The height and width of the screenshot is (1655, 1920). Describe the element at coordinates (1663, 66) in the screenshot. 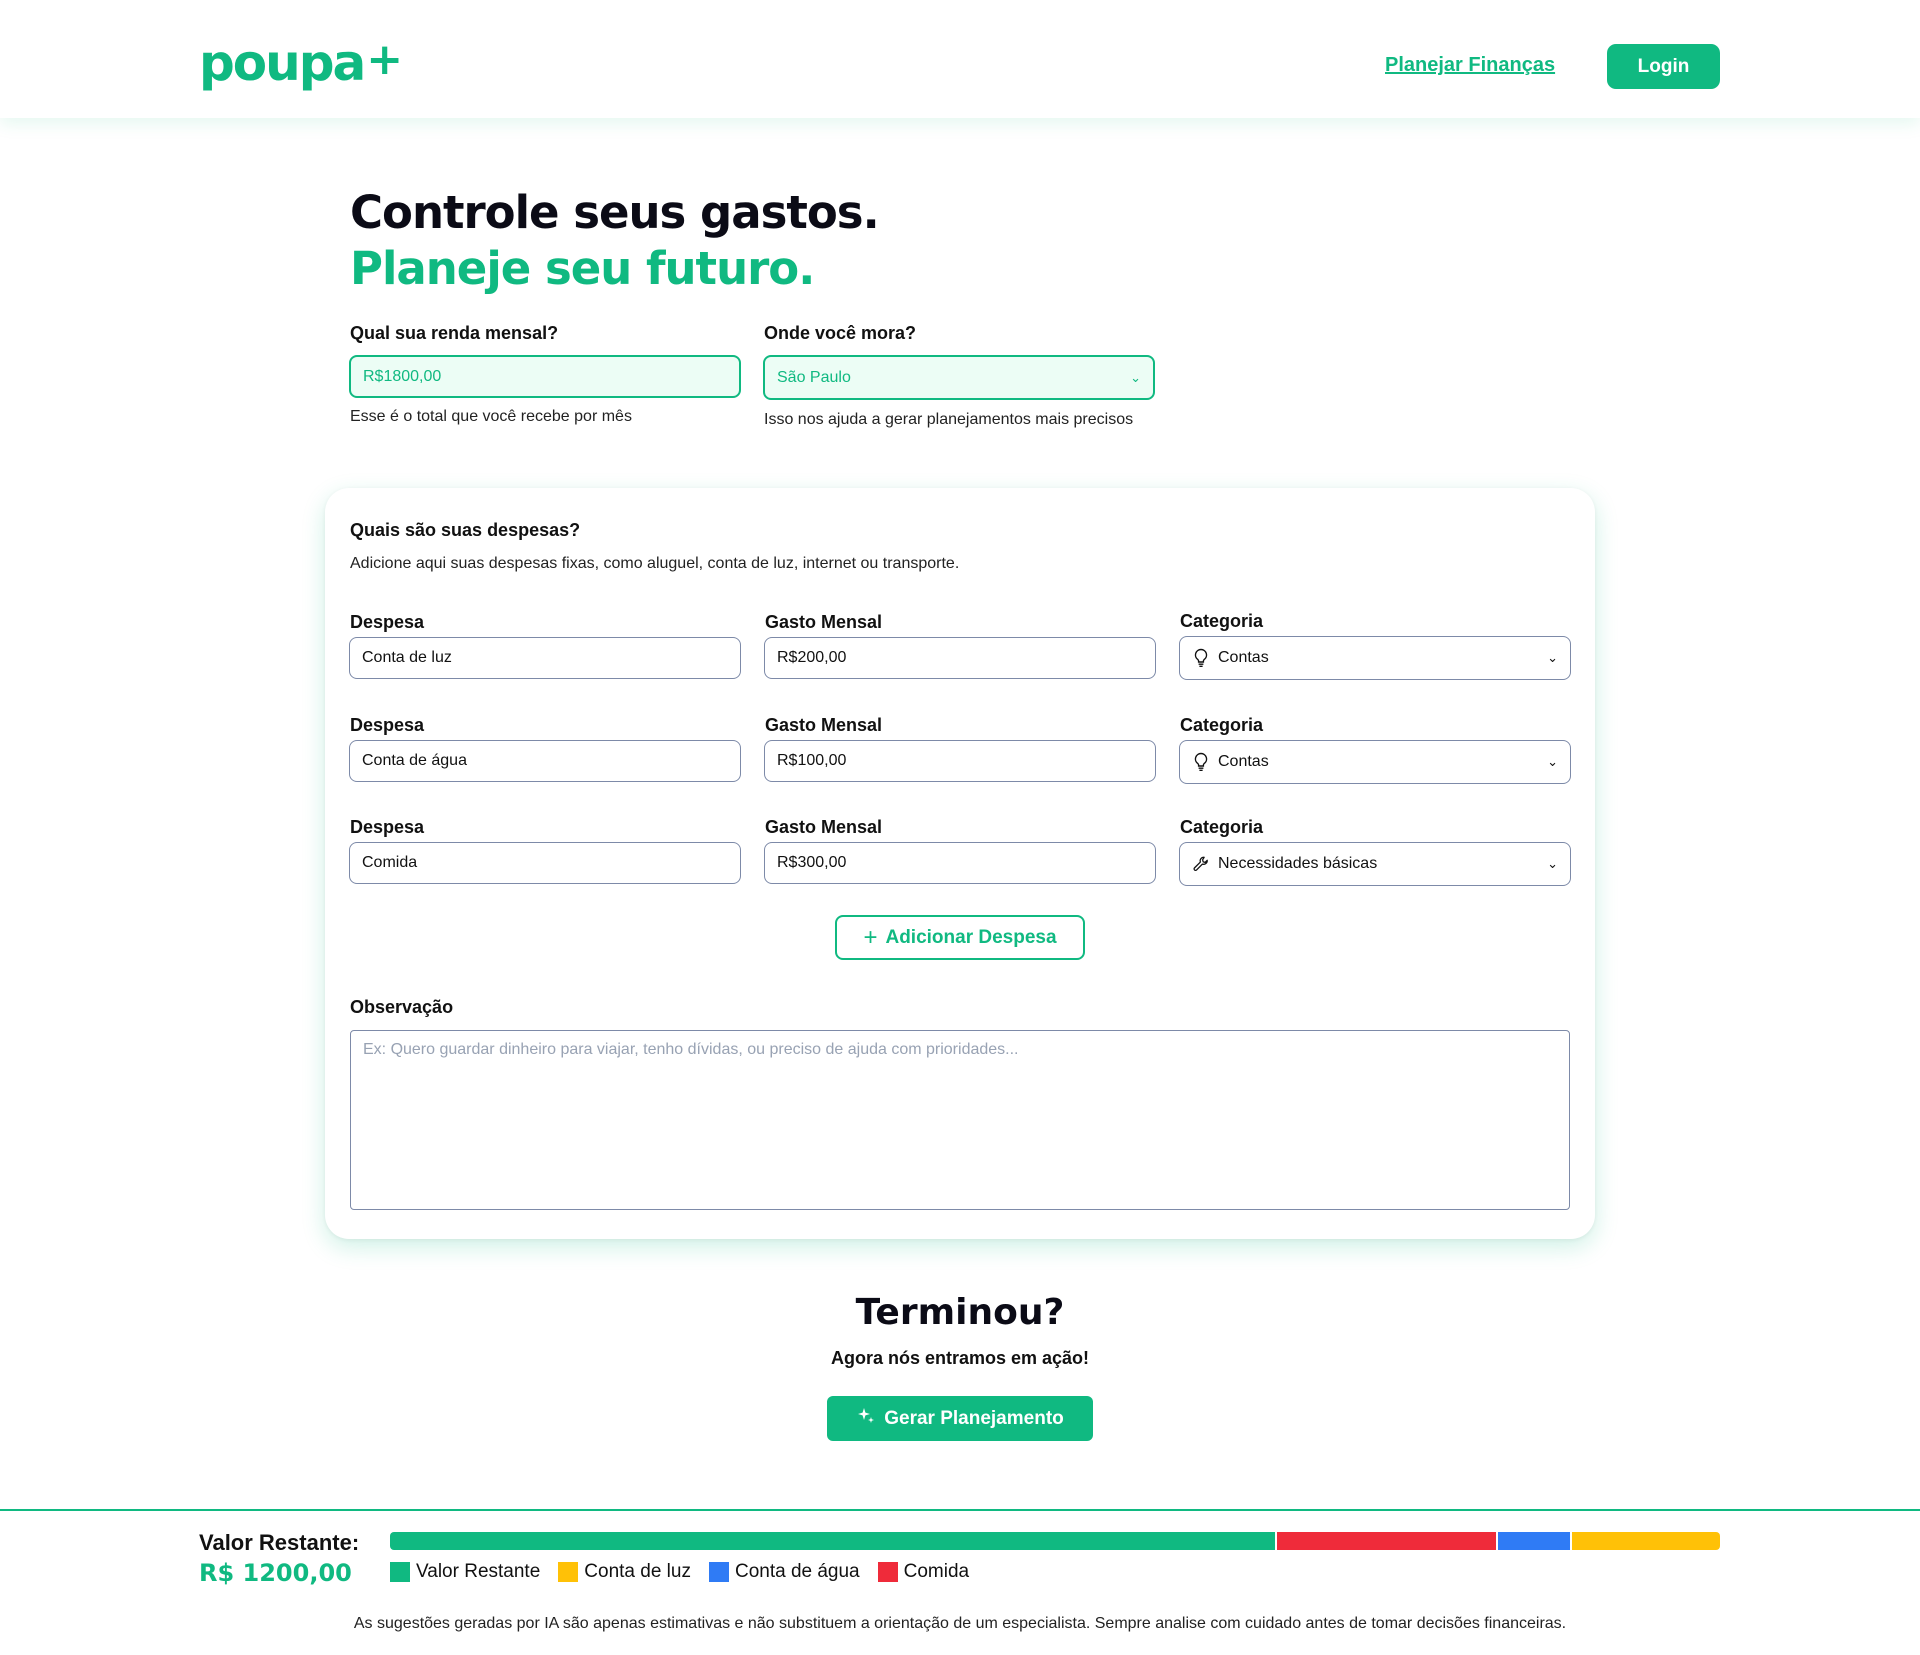

I see `login-button: Login` at that location.